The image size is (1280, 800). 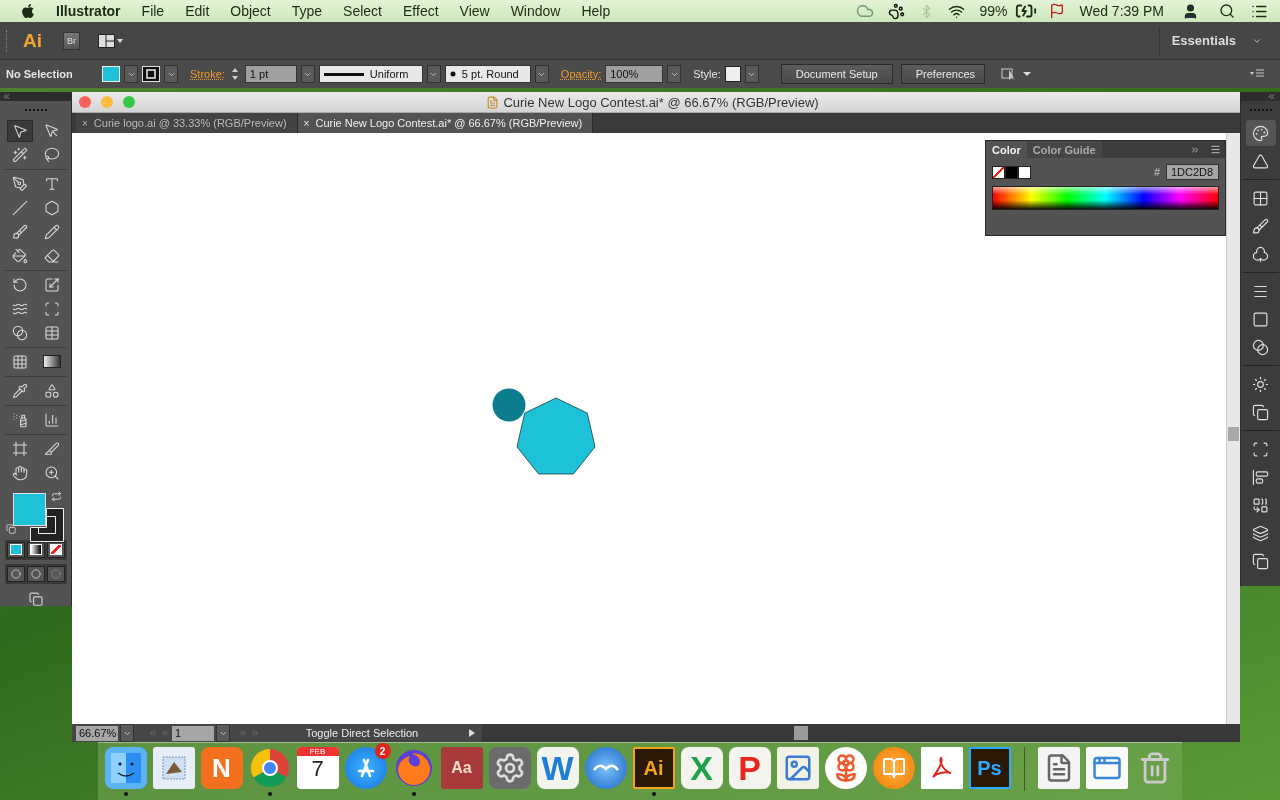 I want to click on app-logo: Ai, so click(x=33, y=40).